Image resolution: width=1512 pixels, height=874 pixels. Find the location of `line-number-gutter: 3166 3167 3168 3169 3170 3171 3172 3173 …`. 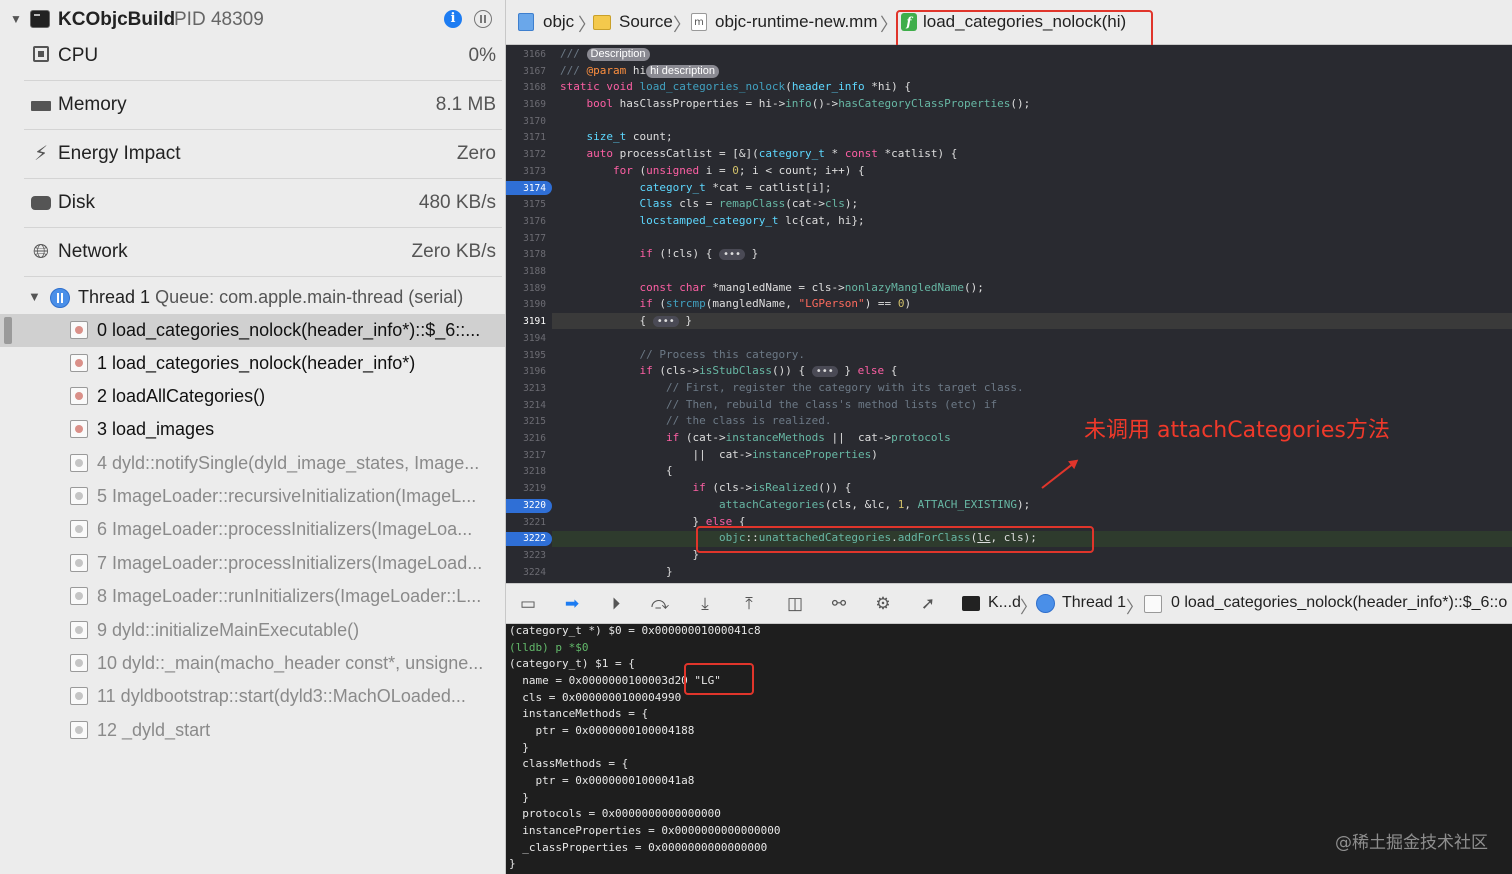

line-number-gutter: 3166 3167 3168 3169 3170 3171 3172 3173 … is located at coordinates (529, 314).